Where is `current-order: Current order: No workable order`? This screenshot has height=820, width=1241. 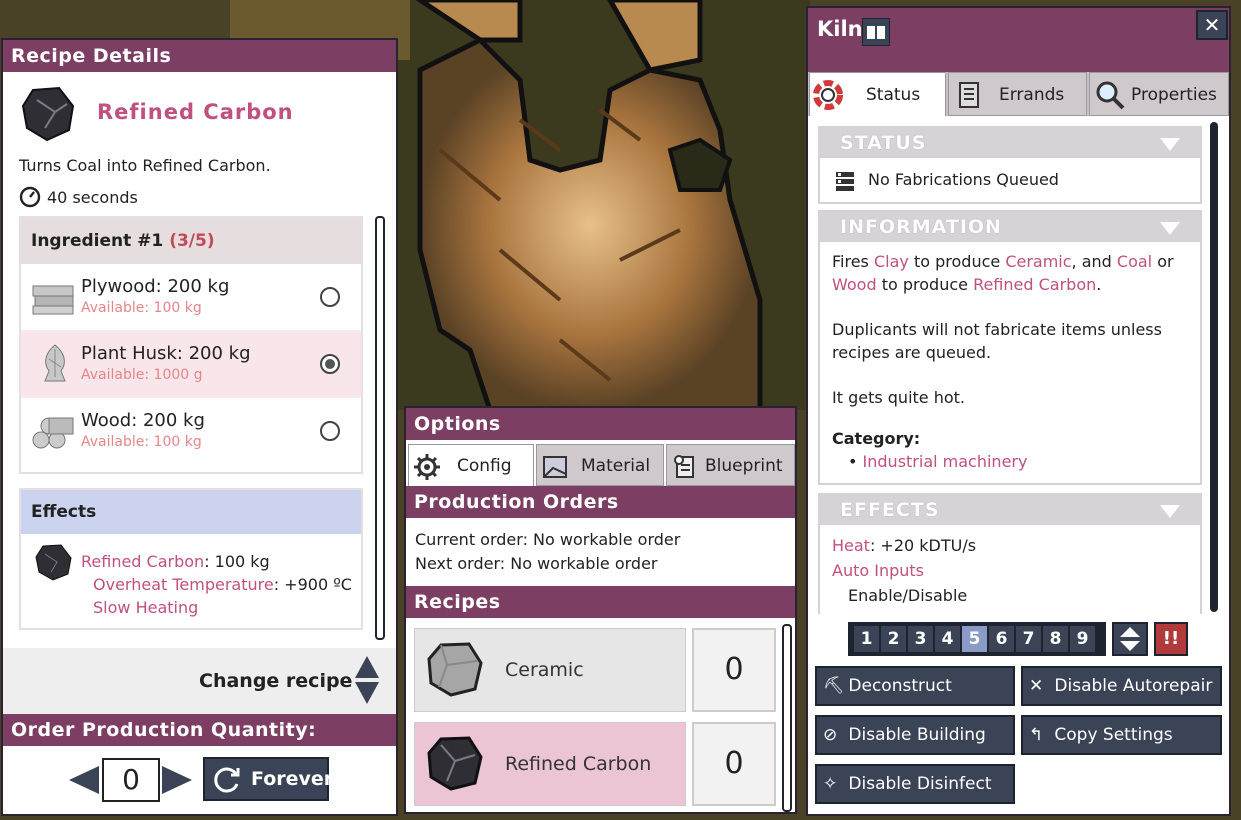 current-order: Current order: No workable order is located at coordinates (548, 539).